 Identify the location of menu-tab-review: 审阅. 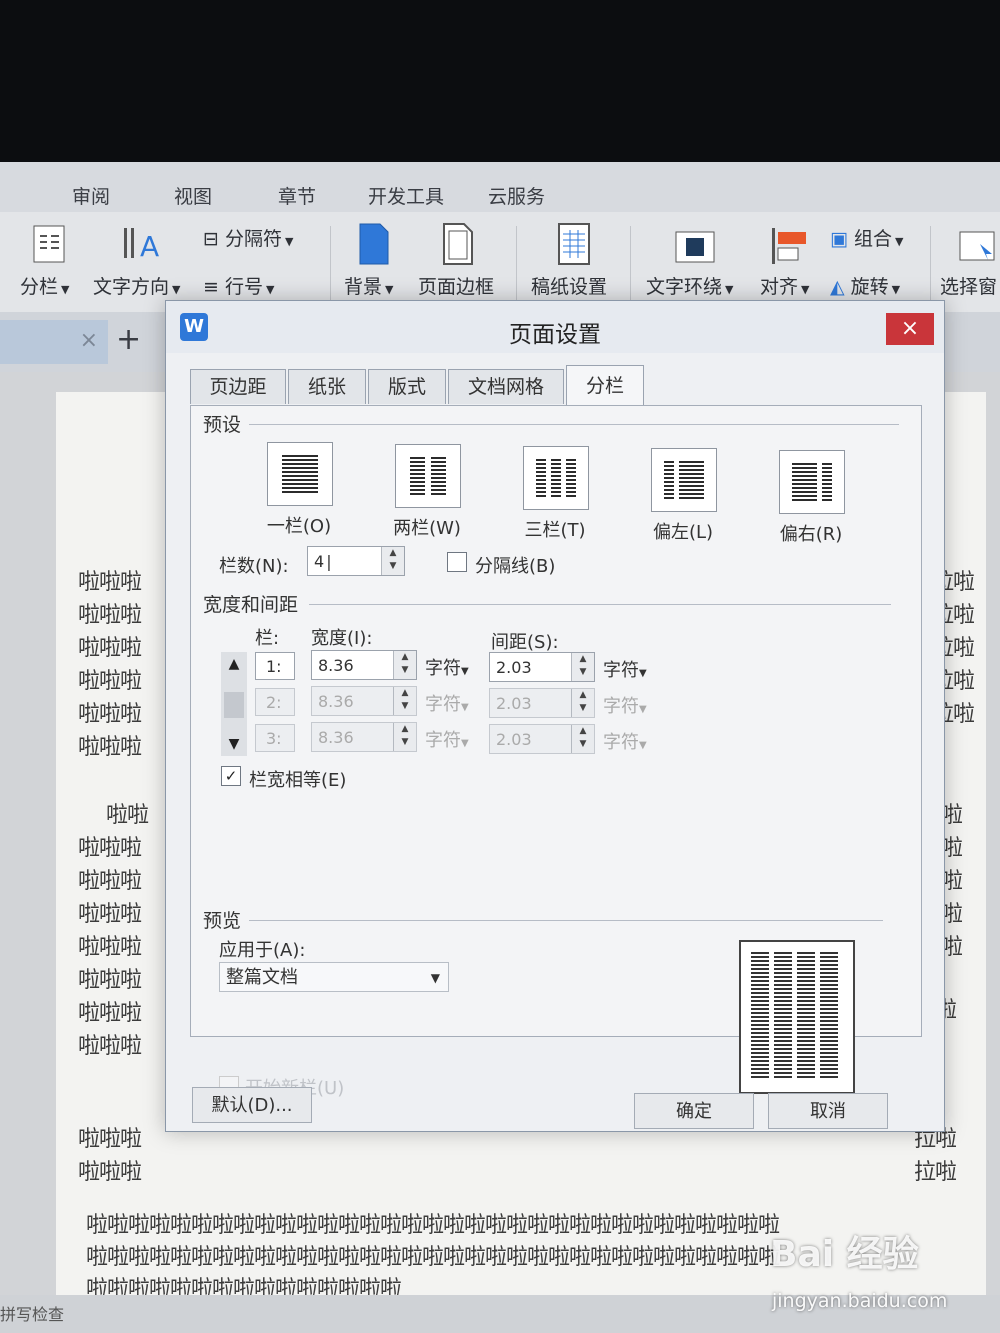
(91, 195).